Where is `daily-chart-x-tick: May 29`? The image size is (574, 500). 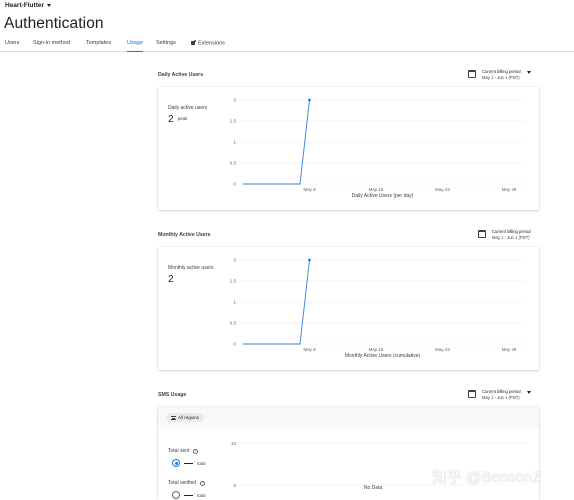 daily-chart-x-tick: May 29 is located at coordinates (509, 189).